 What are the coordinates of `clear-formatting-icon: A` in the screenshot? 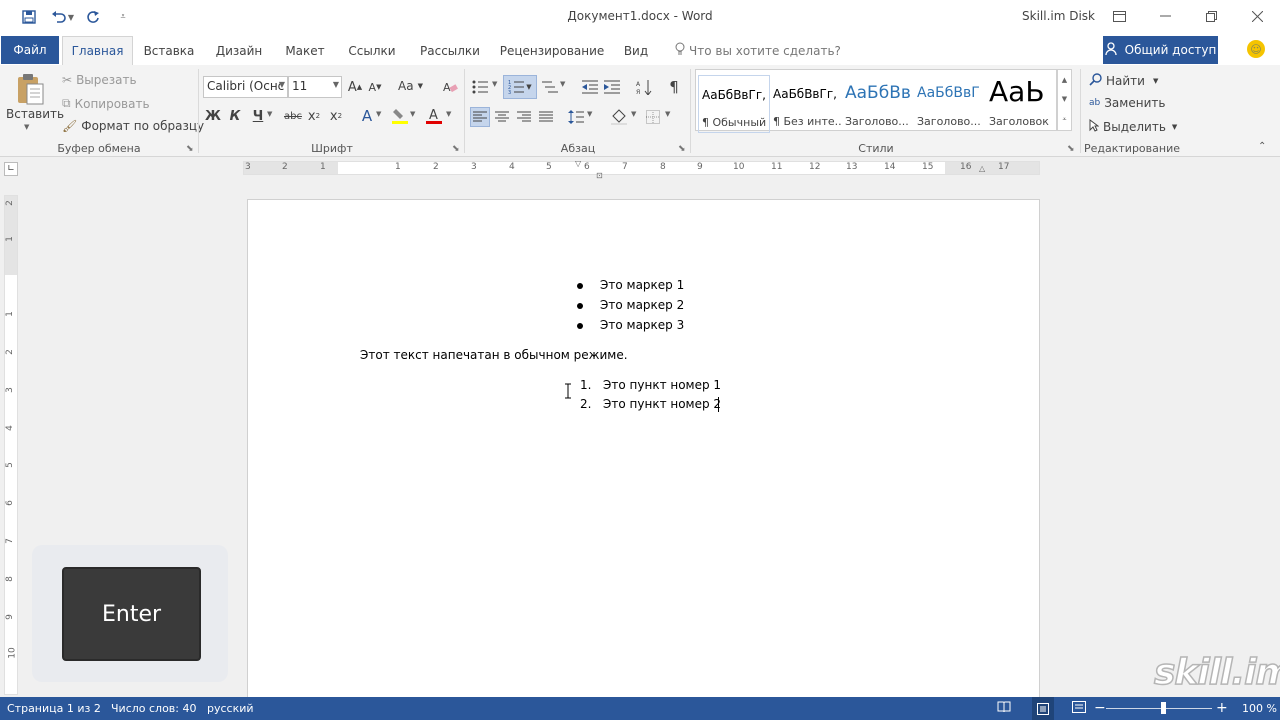 It's located at (450, 87).